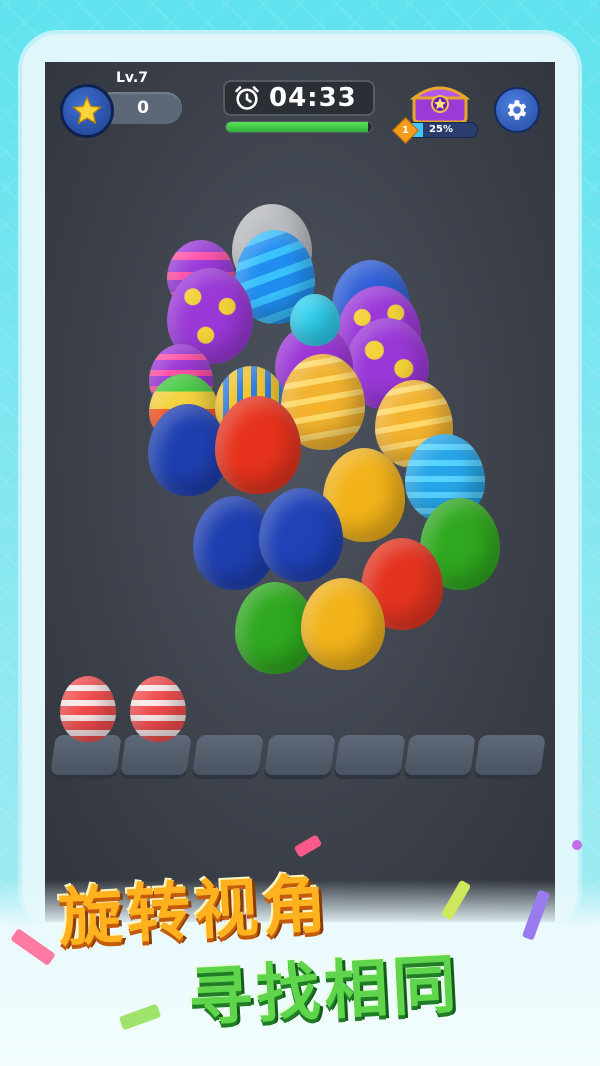  I want to click on star-badge, so click(87, 111).